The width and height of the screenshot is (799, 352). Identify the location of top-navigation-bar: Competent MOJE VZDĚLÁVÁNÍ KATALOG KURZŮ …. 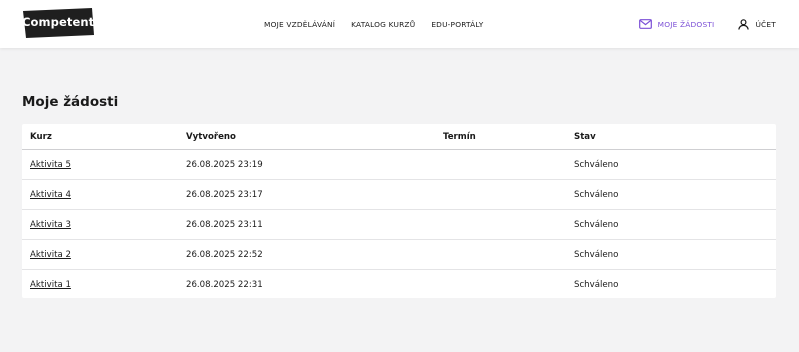
(399, 24).